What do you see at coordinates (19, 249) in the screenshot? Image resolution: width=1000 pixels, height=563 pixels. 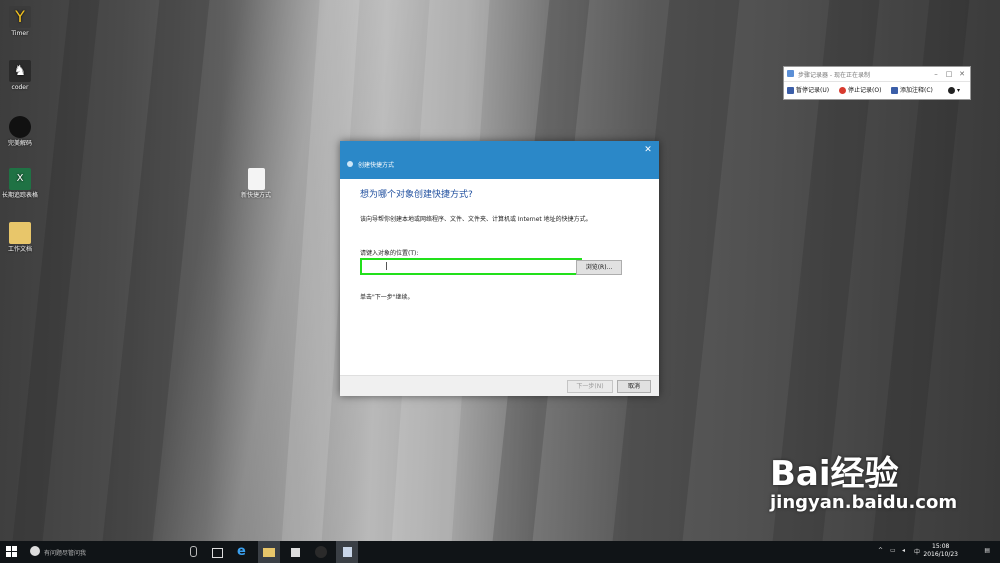 I see `desktop-icon-label: 工作文档` at bounding box center [19, 249].